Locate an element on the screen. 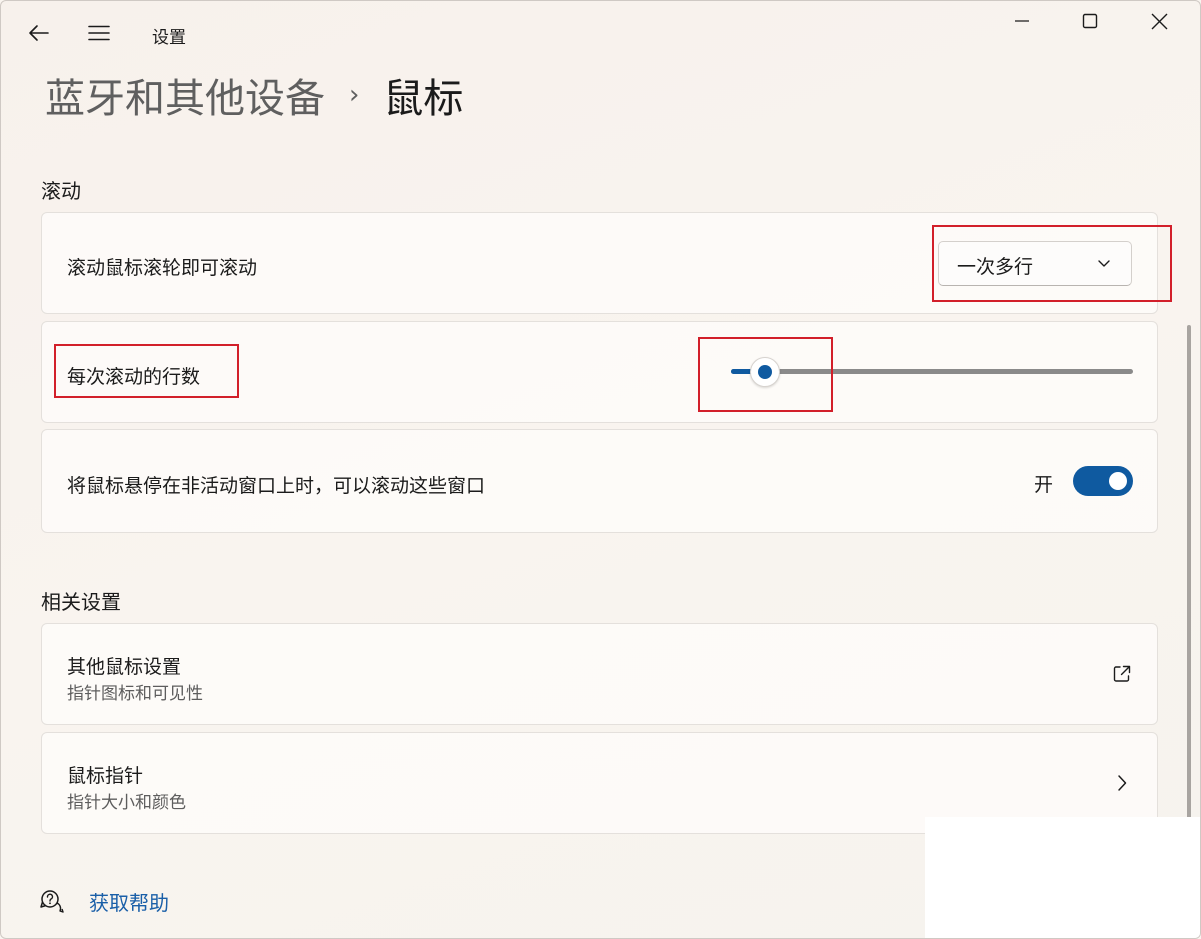 This screenshot has width=1201, height=939. section-title-scrolling: 滚动 is located at coordinates (61, 191).